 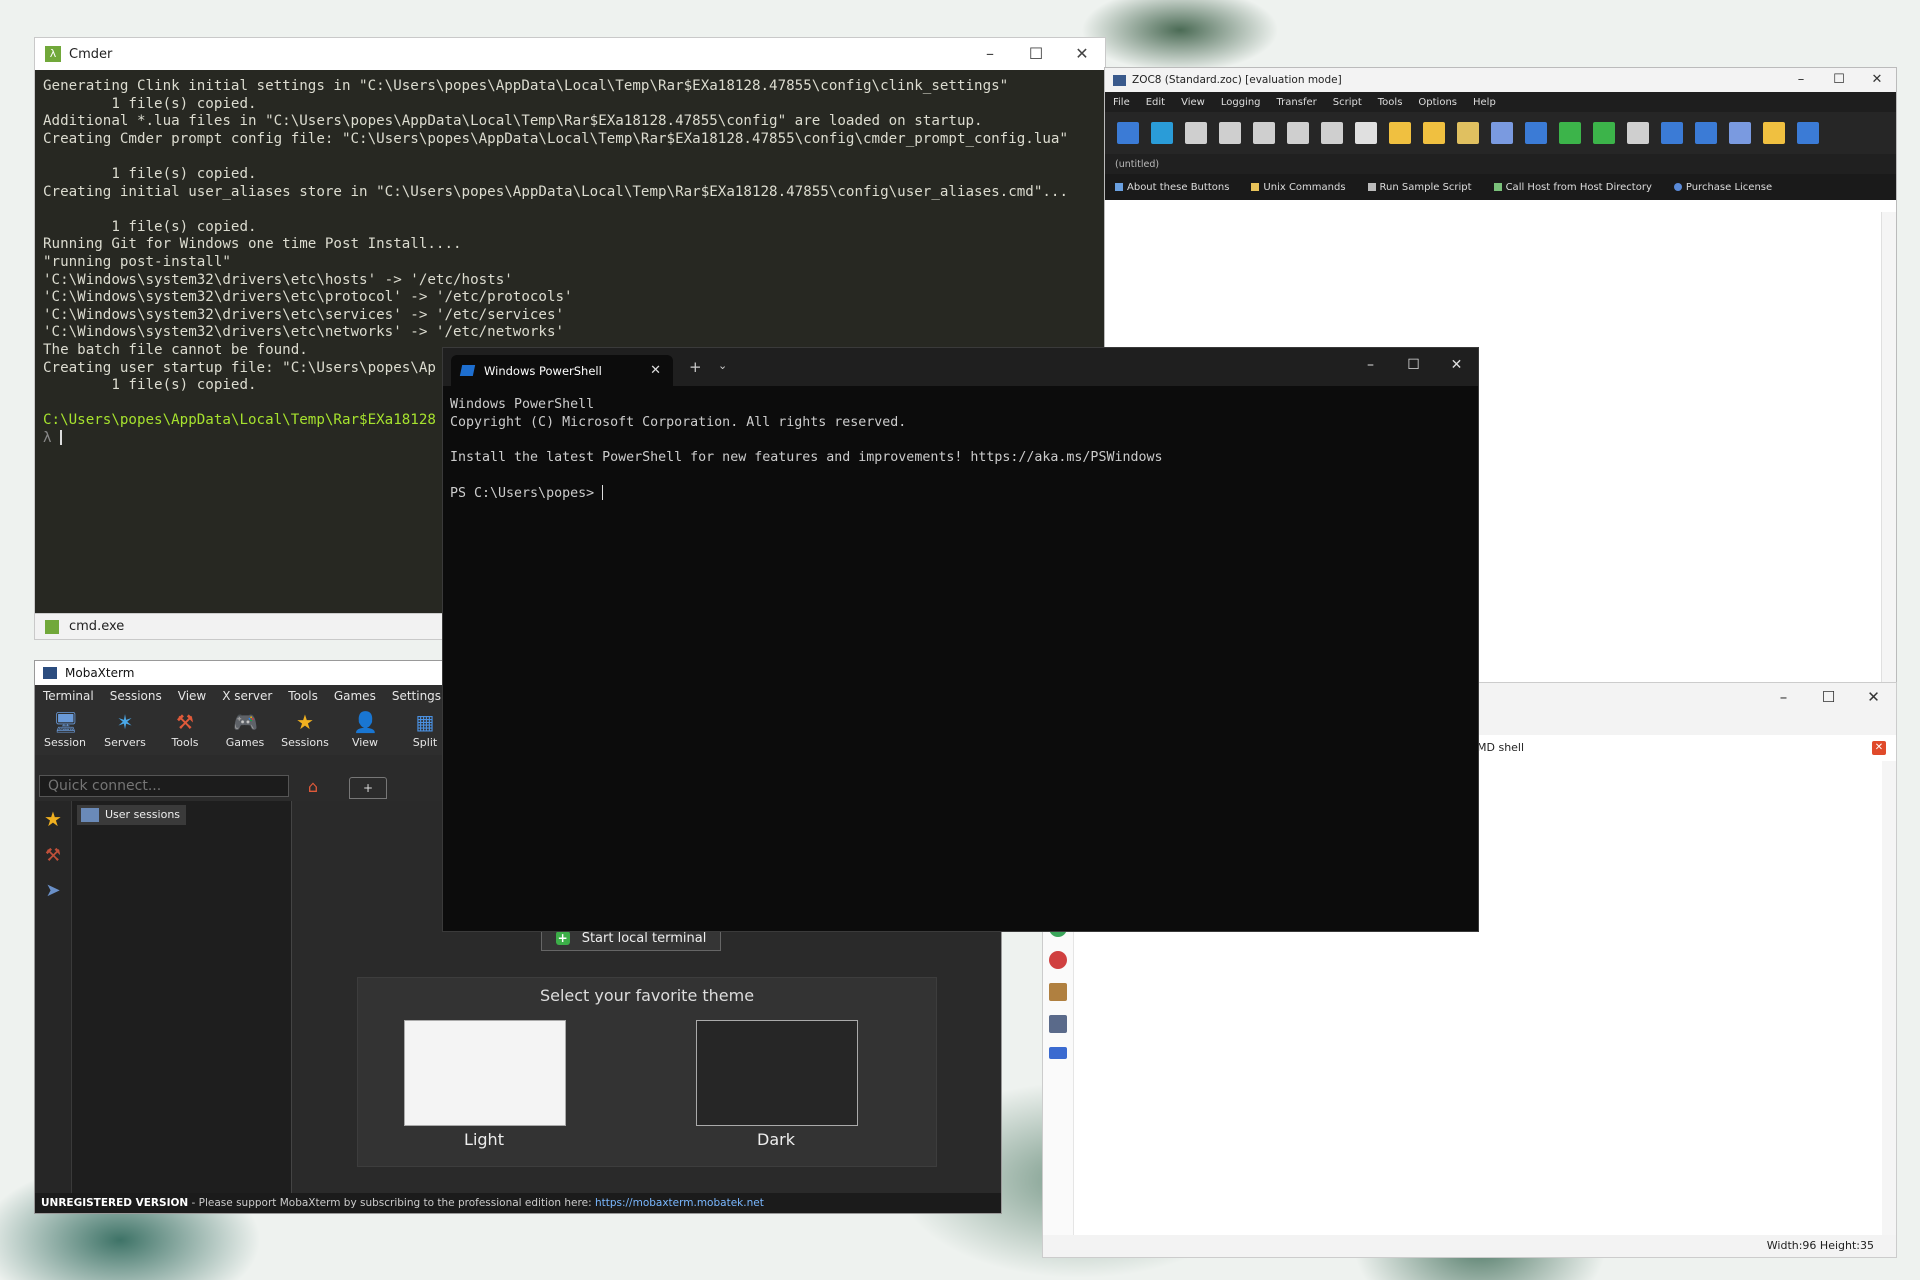 What do you see at coordinates (1058, 1024) in the screenshot?
I see `find-binoculars-icon` at bounding box center [1058, 1024].